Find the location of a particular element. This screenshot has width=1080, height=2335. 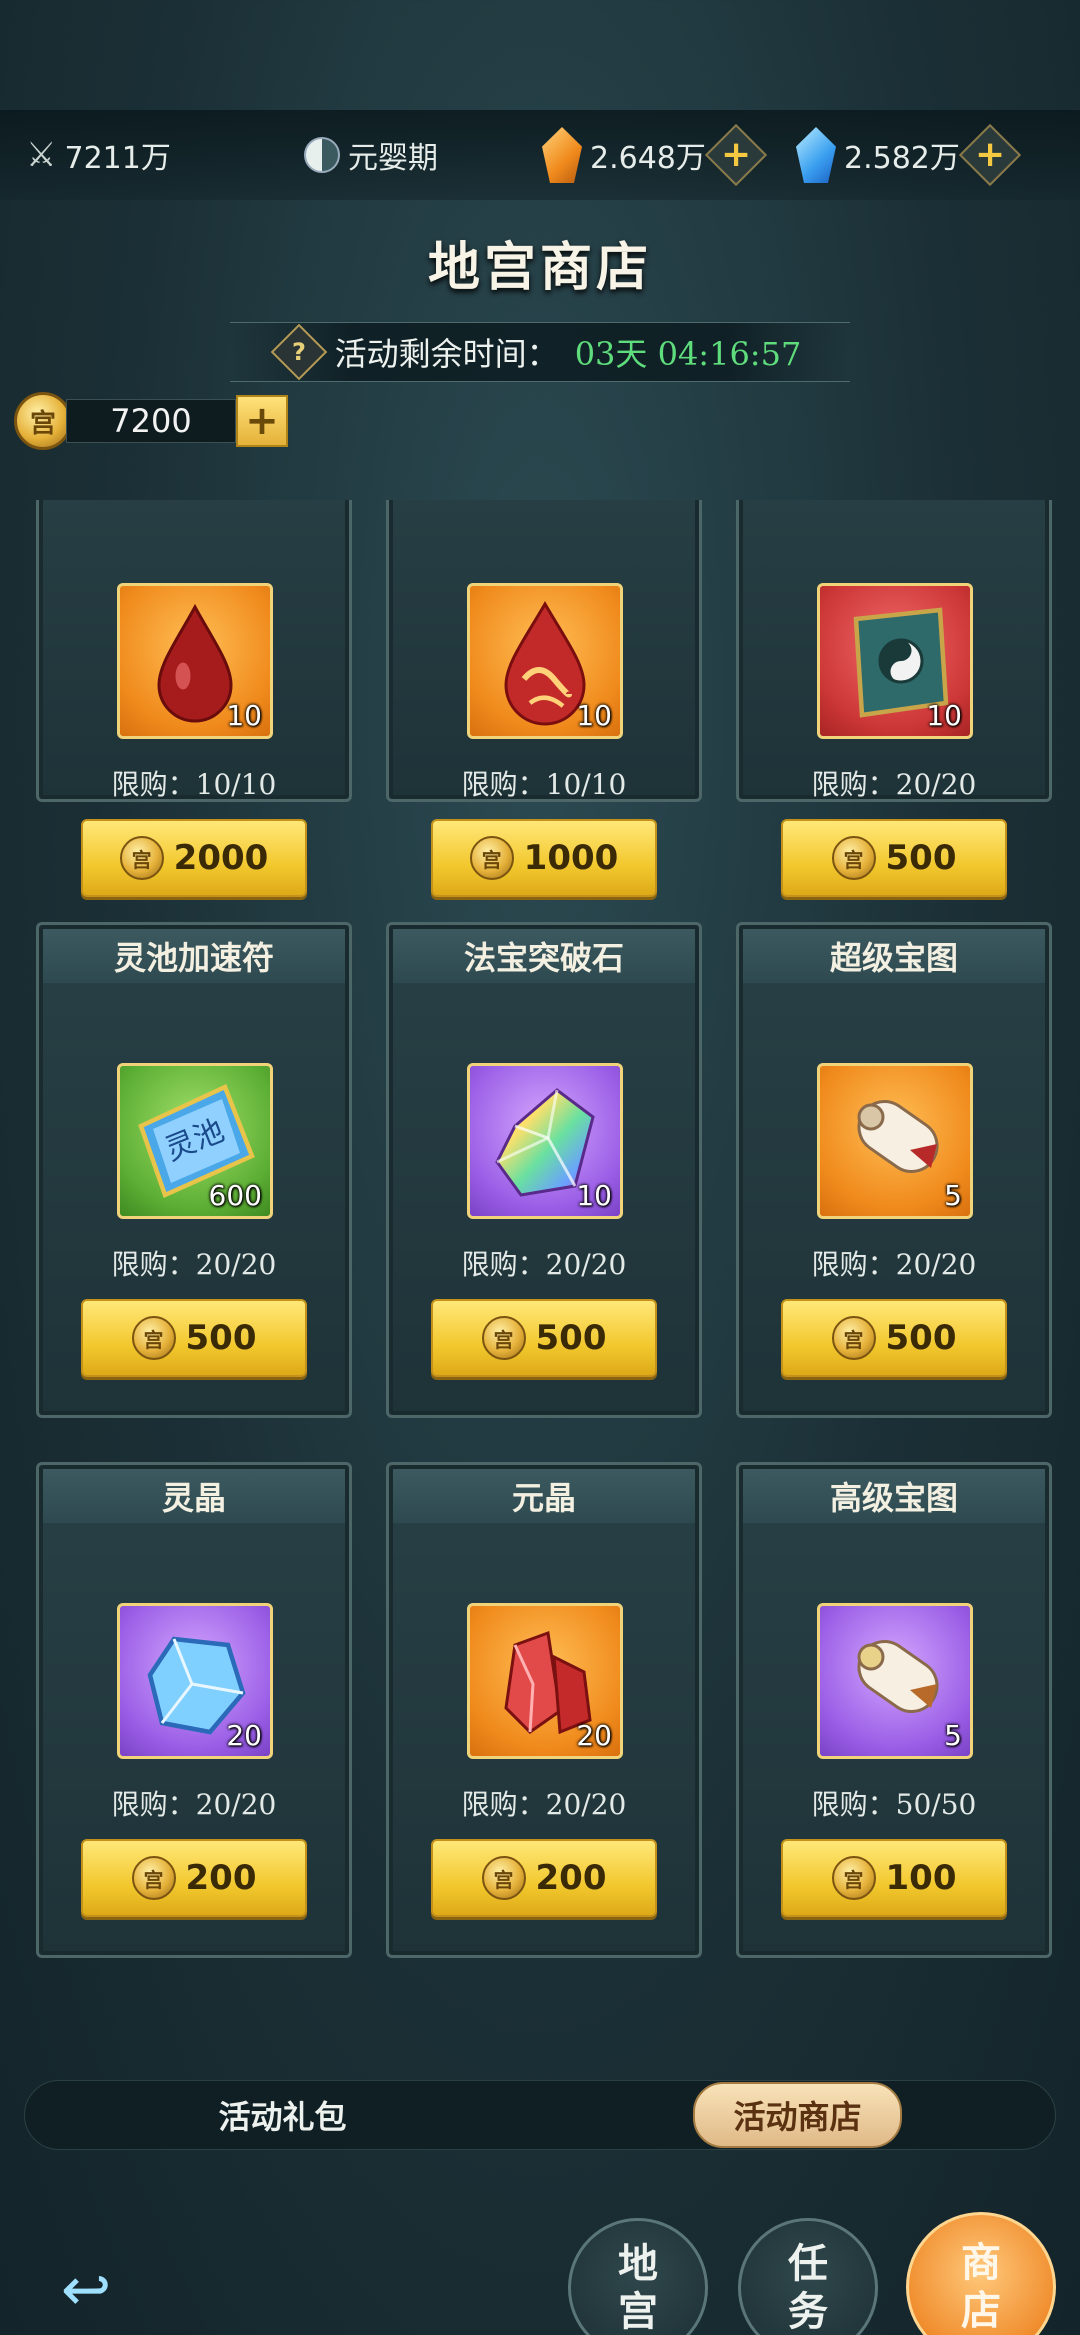

blue-gem-value: 2.582万 is located at coordinates (902, 158).